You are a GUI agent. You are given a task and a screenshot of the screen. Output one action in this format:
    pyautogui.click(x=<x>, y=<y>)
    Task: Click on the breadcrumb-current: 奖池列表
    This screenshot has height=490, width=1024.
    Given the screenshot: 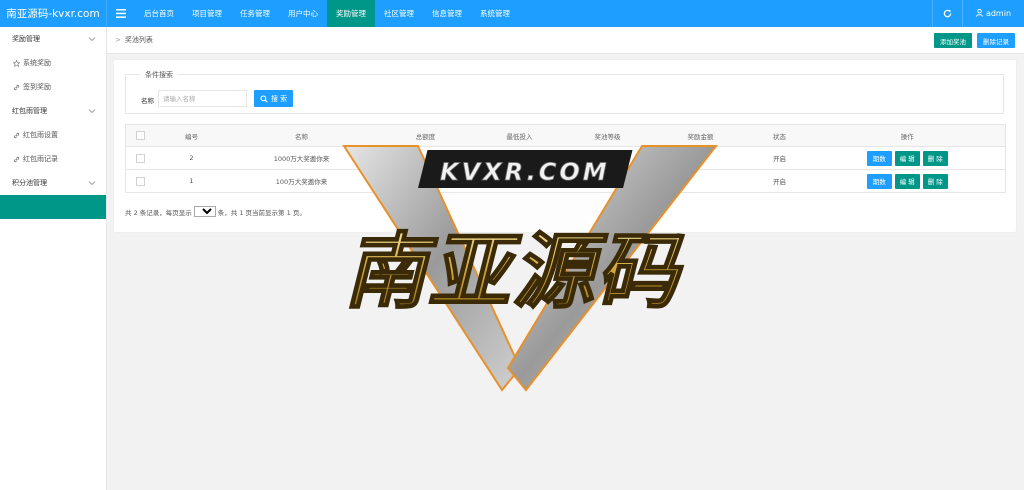 What is the action you would take?
    pyautogui.click(x=139, y=40)
    